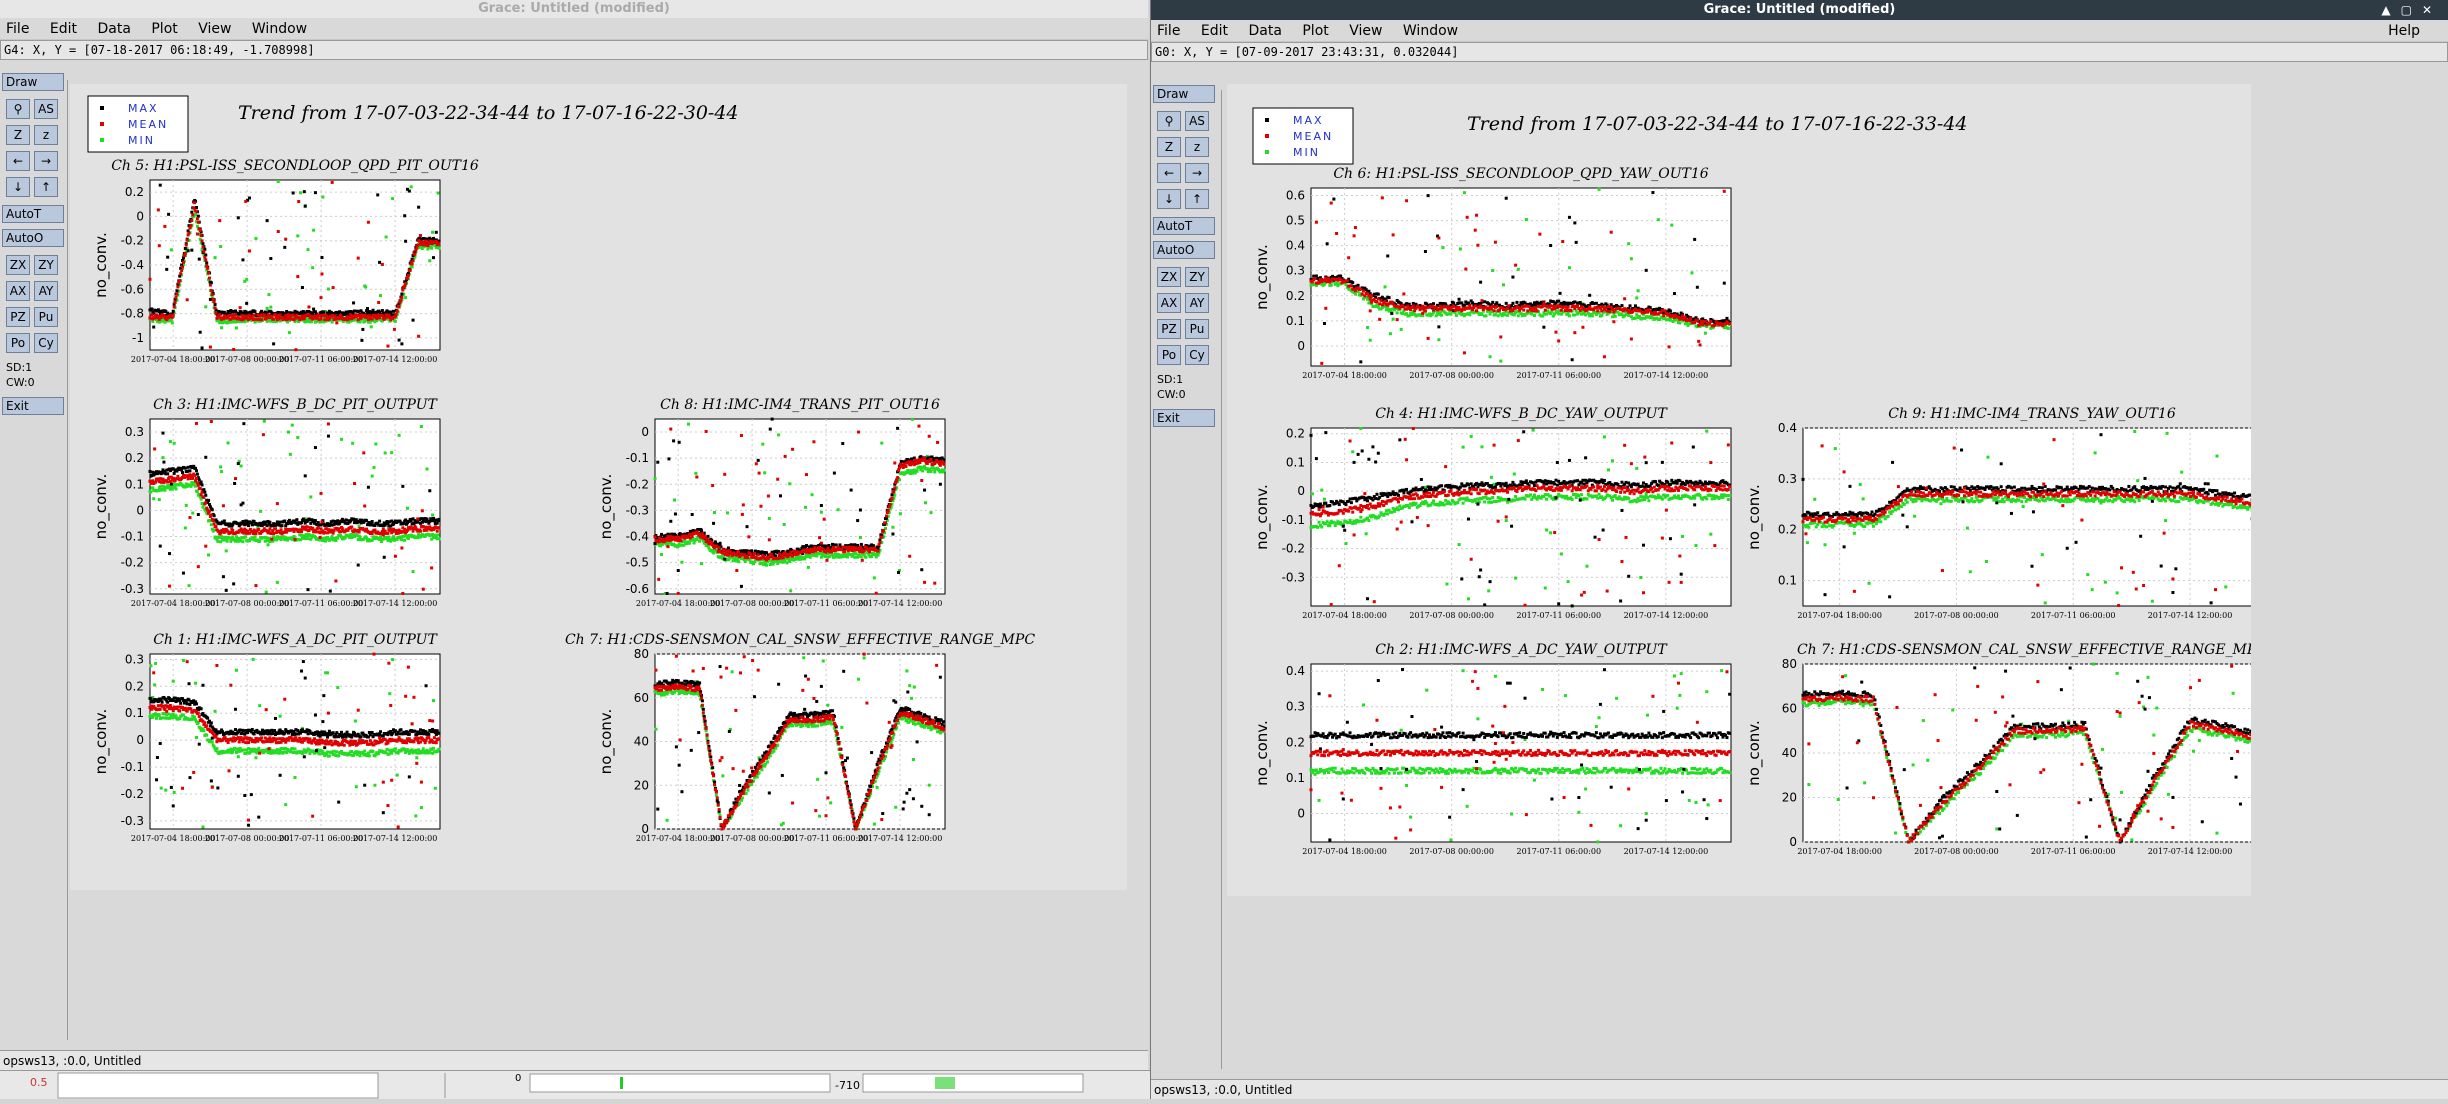 The image size is (2448, 1104). What do you see at coordinates (18, 135) in the screenshot?
I see `zoom-in-icon: Z` at bounding box center [18, 135].